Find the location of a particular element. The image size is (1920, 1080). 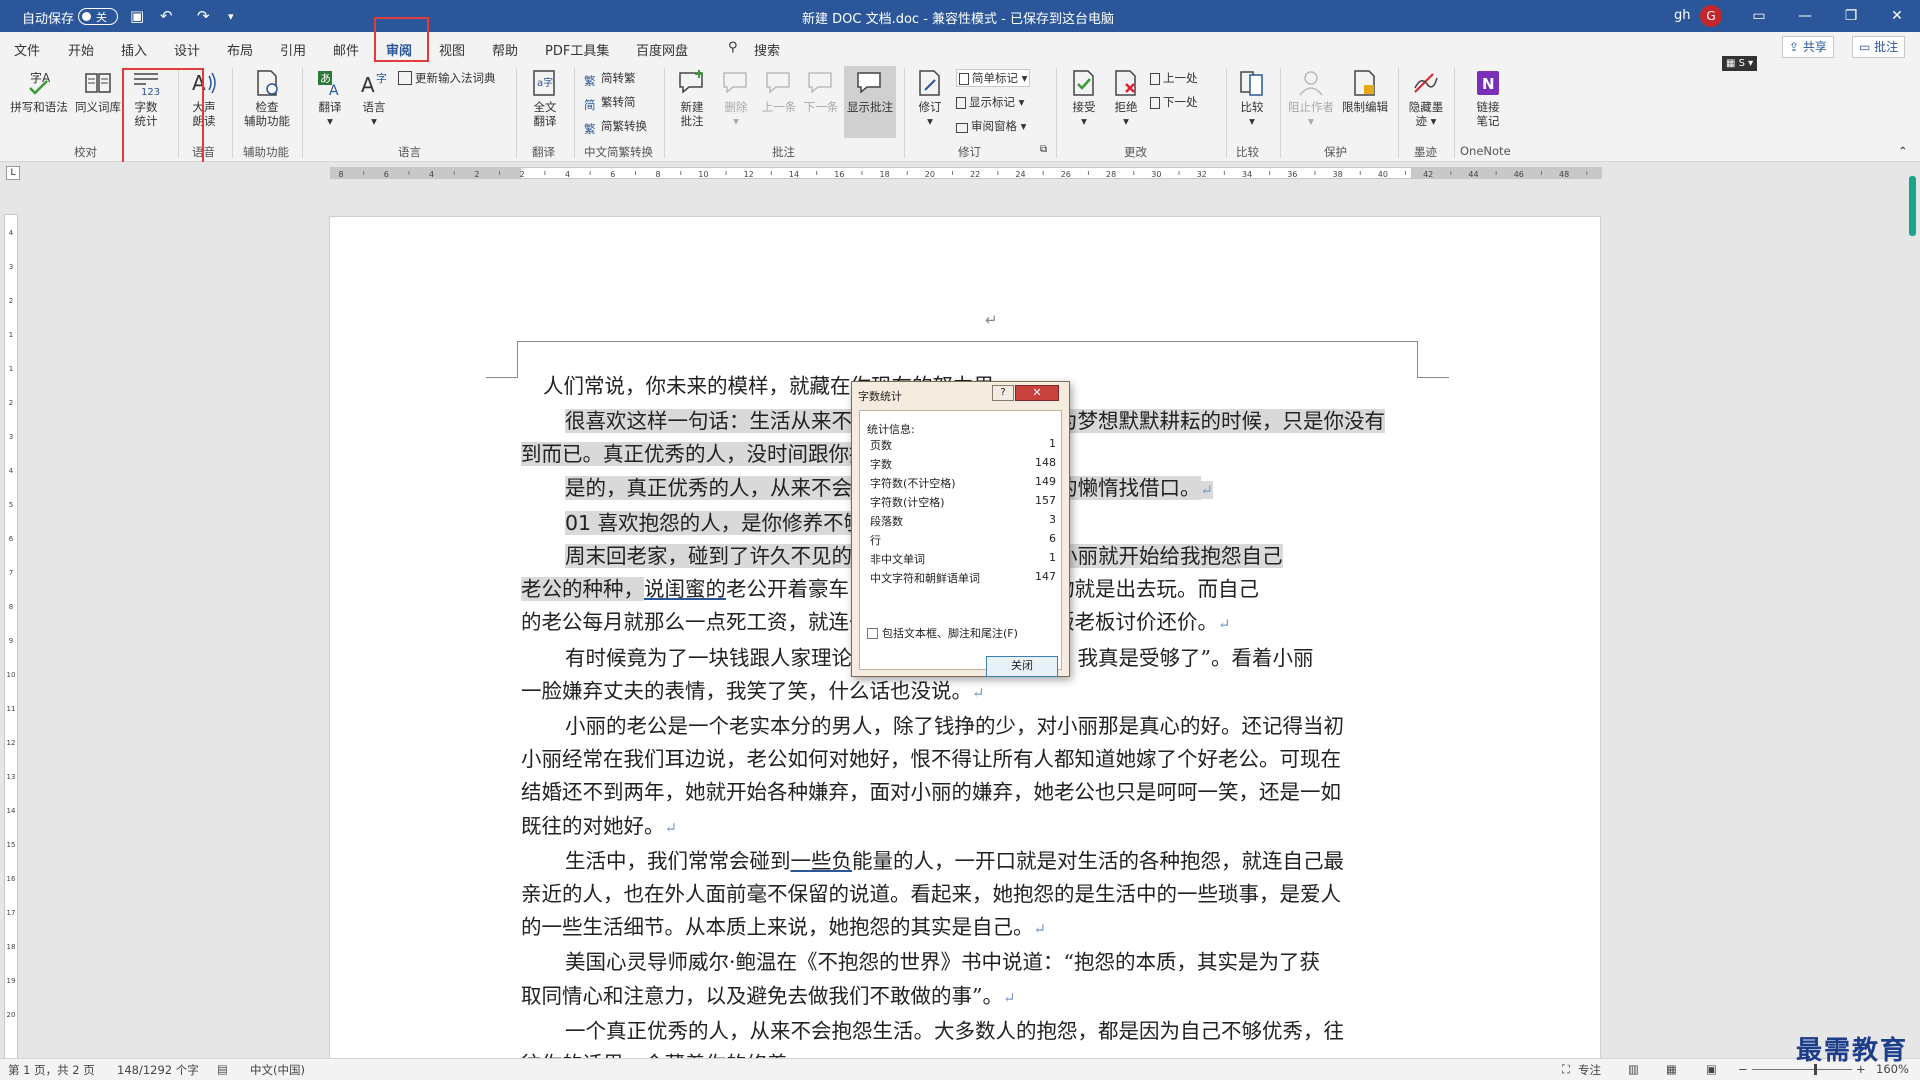

dialog-close-icon: ✕ is located at coordinates (1037, 393).